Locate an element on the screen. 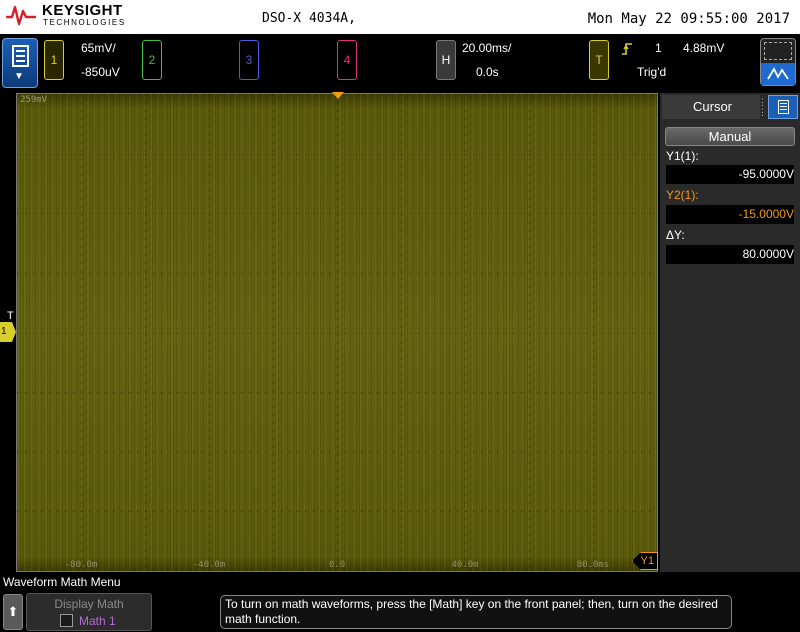 The image size is (800, 632). trigger-level-marker: T is located at coordinates (10, 316).